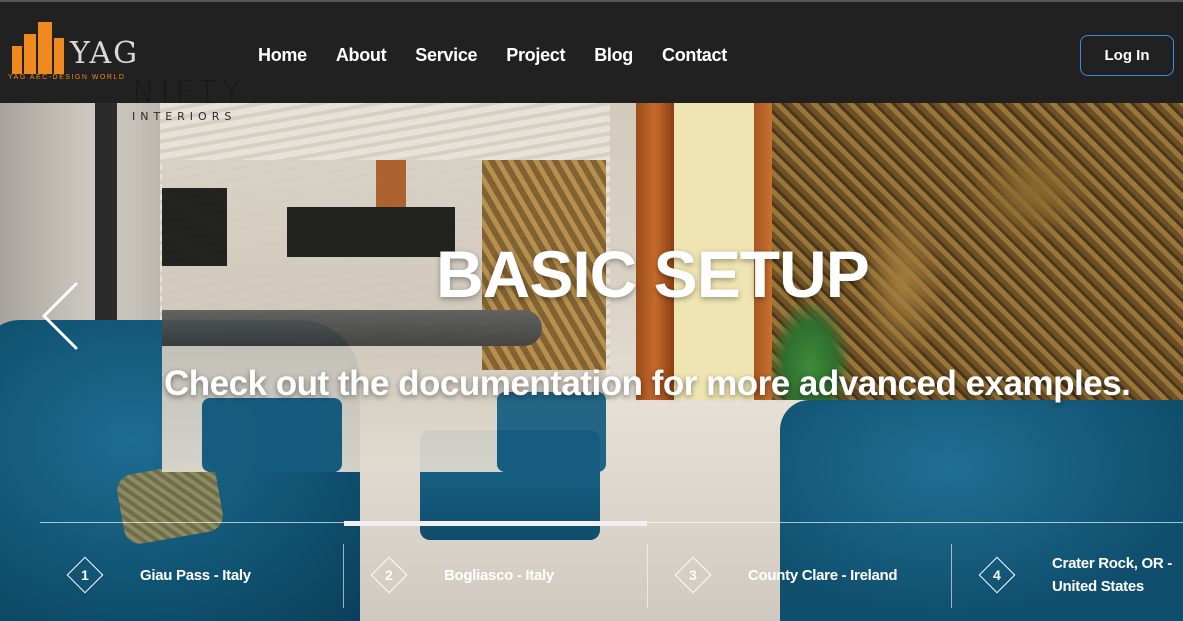 This screenshot has height=621, width=1183. I want to click on nav-blog: Blog, so click(613, 55).